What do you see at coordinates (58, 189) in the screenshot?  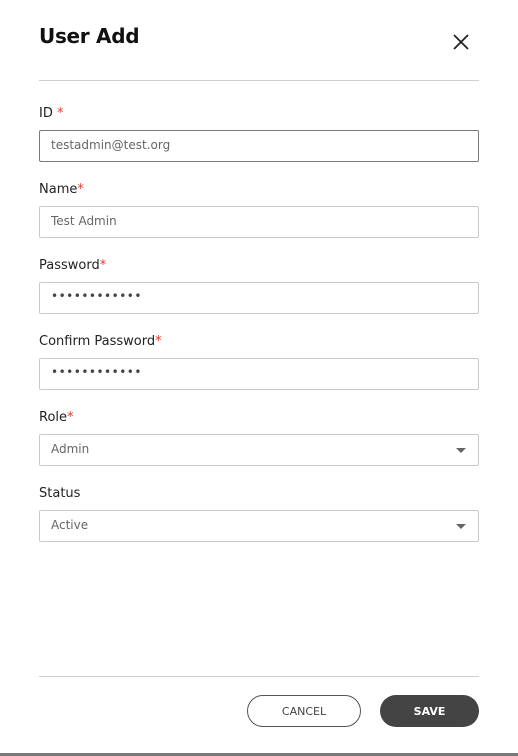 I see `name-label-text: Name` at bounding box center [58, 189].